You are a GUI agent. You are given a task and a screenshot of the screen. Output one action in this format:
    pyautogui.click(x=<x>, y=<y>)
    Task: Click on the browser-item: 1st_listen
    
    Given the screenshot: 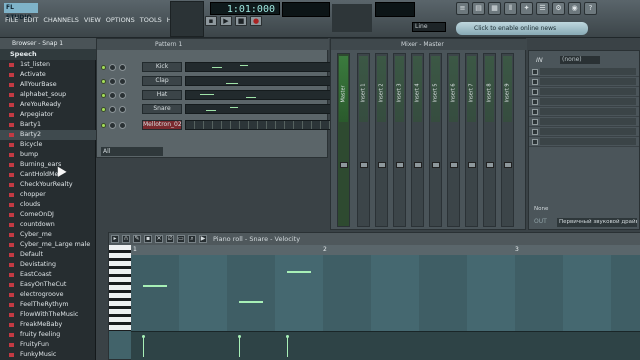 What is the action you would take?
    pyautogui.click(x=48, y=65)
    